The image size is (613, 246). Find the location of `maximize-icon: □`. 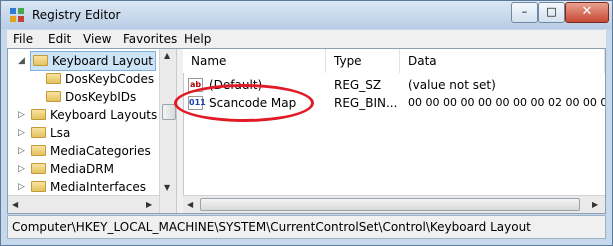

maximize-icon: □ is located at coordinates (551, 11).